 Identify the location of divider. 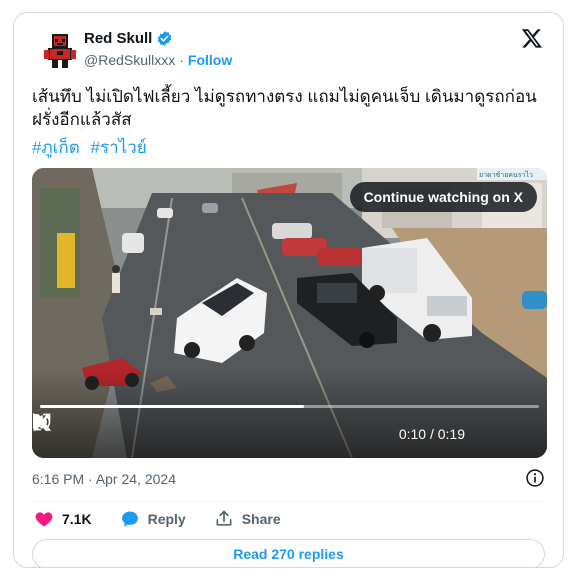
(288, 501).